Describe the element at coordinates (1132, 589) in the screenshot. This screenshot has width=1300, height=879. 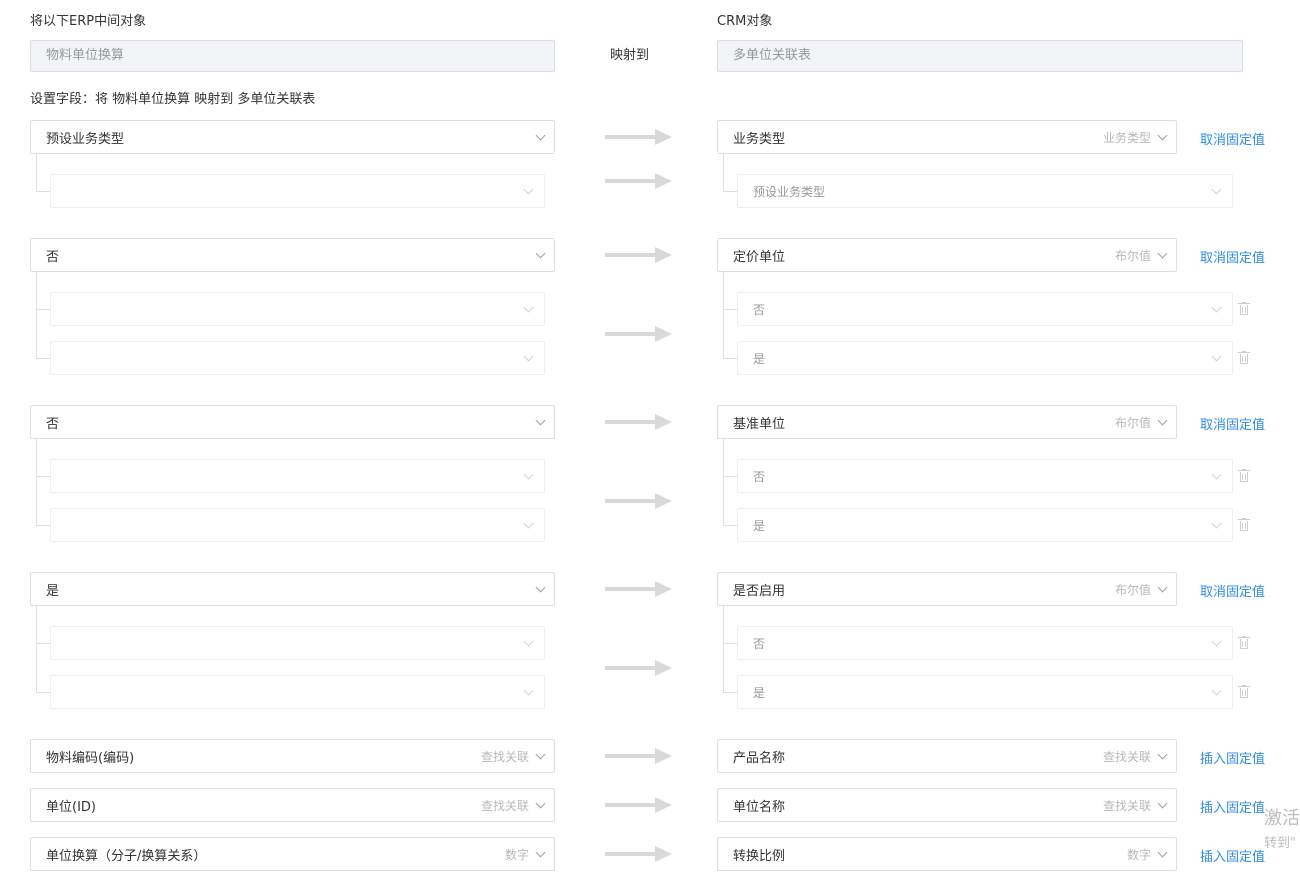
I see `field-type-tag: 布尔值` at that location.